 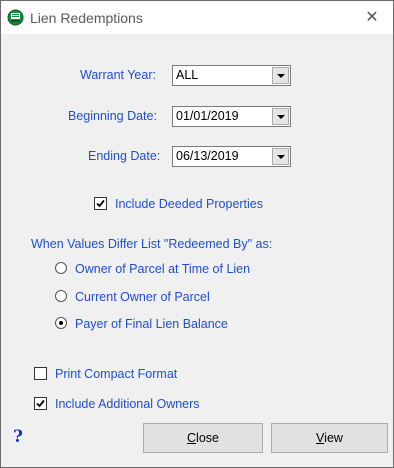 What do you see at coordinates (124, 156) in the screenshot?
I see `ending-date-label: Ending Date:` at bounding box center [124, 156].